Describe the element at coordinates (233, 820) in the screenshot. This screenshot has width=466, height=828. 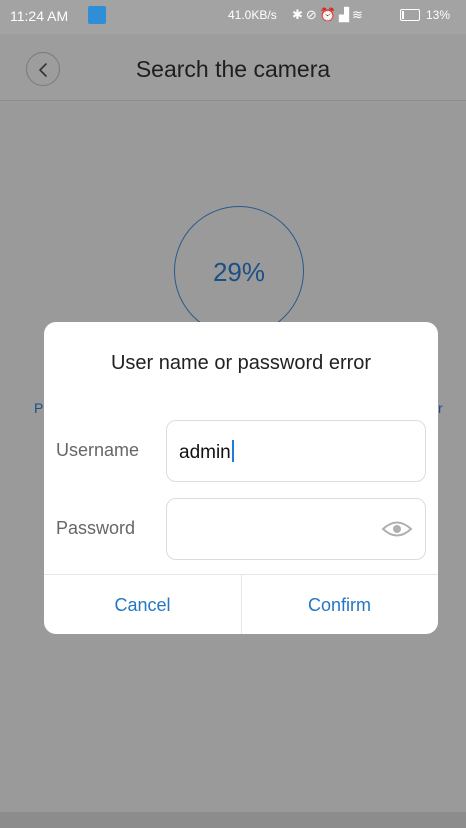
I see `bottom-edge` at that location.